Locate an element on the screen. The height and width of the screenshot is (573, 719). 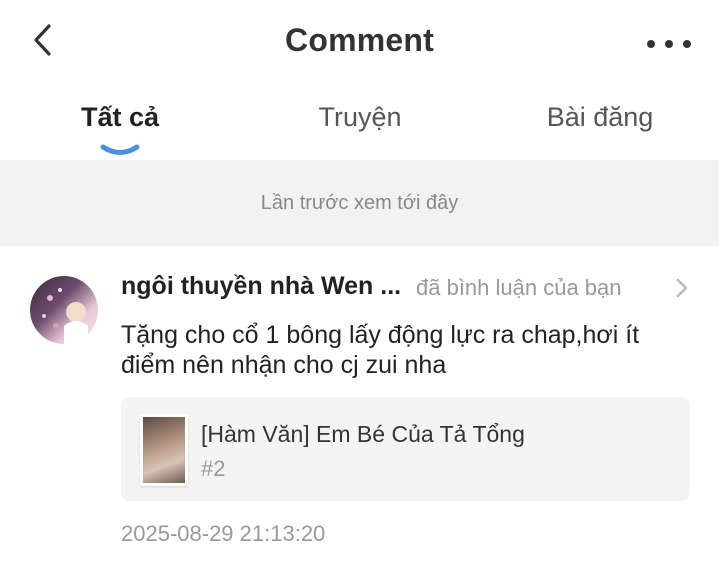
story-cover-image is located at coordinates (164, 450).